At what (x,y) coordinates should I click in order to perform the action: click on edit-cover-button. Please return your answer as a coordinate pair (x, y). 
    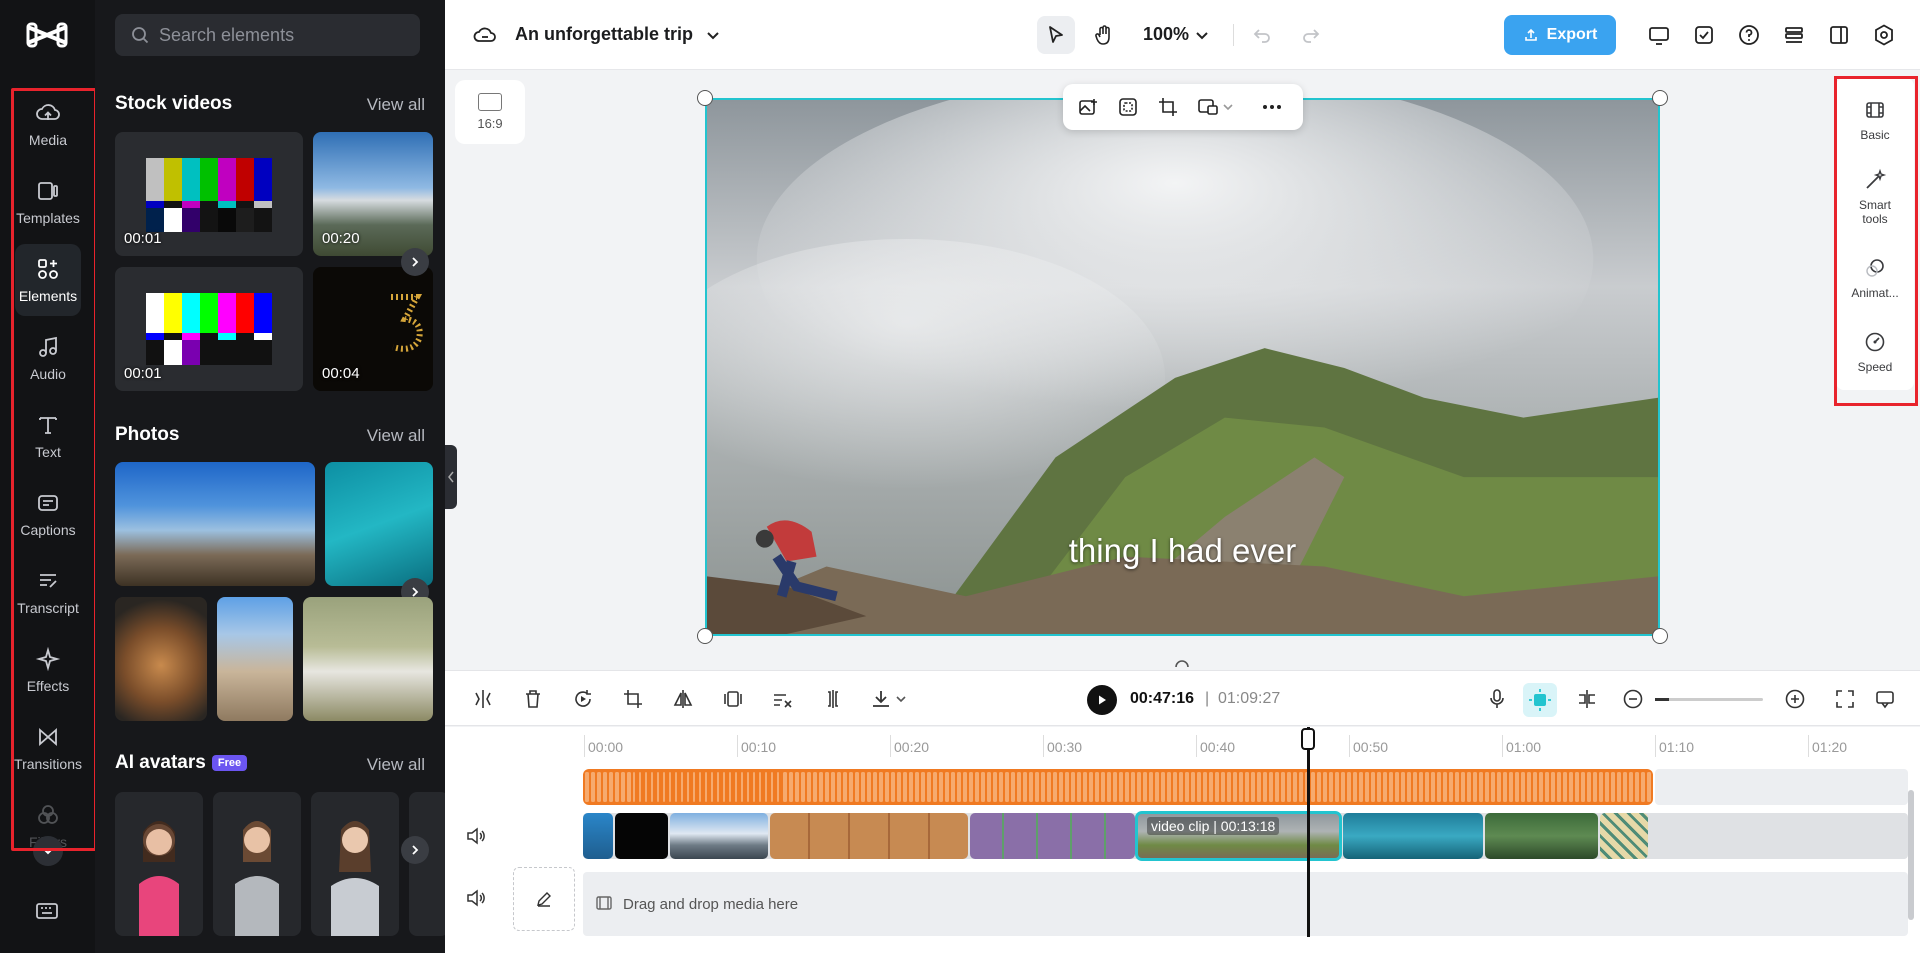
    Looking at the image, I should click on (544, 899).